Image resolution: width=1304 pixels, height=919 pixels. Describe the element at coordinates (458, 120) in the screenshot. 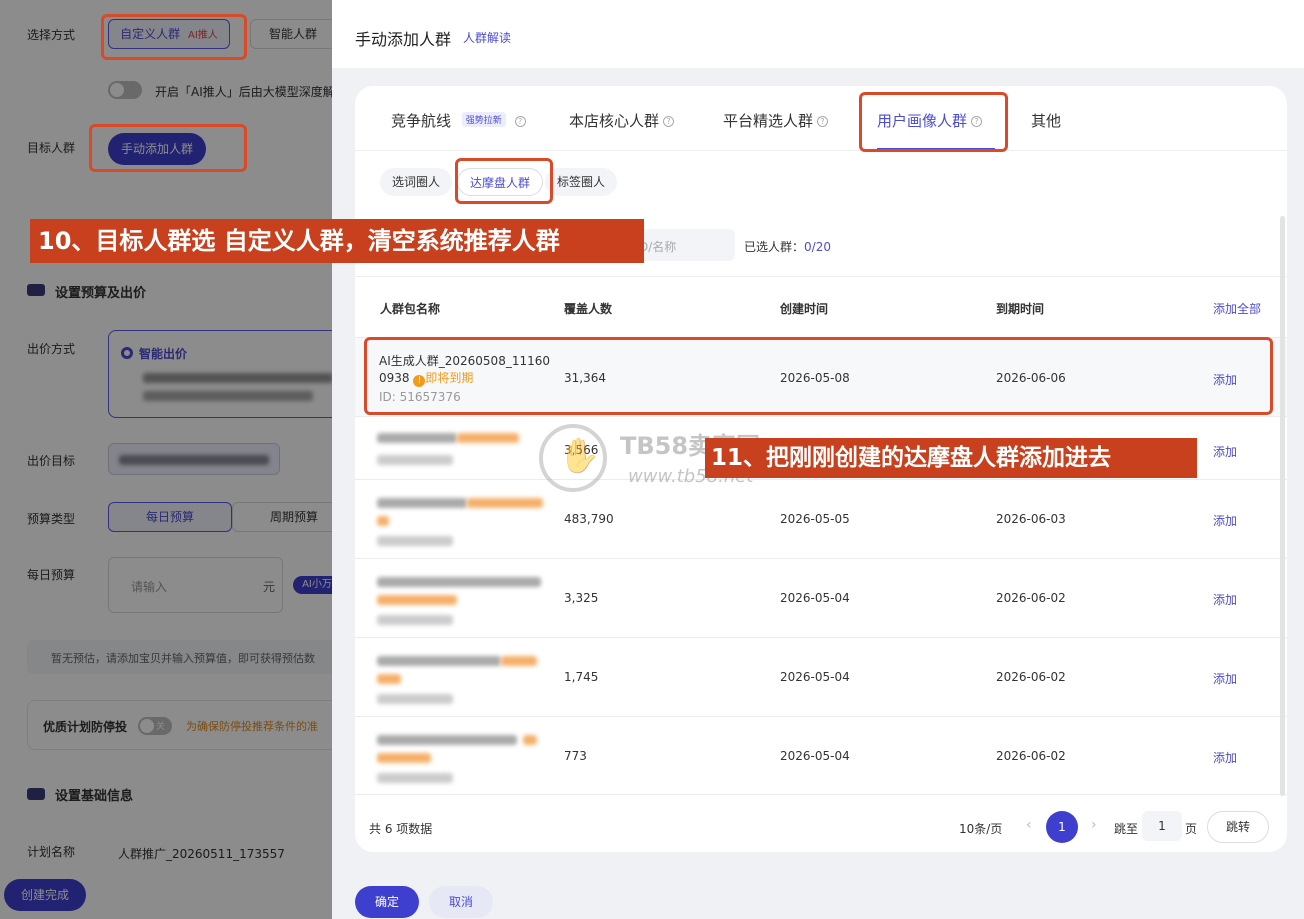

I see `tab-competition: 竞争航线 强势拉新 ?` at that location.